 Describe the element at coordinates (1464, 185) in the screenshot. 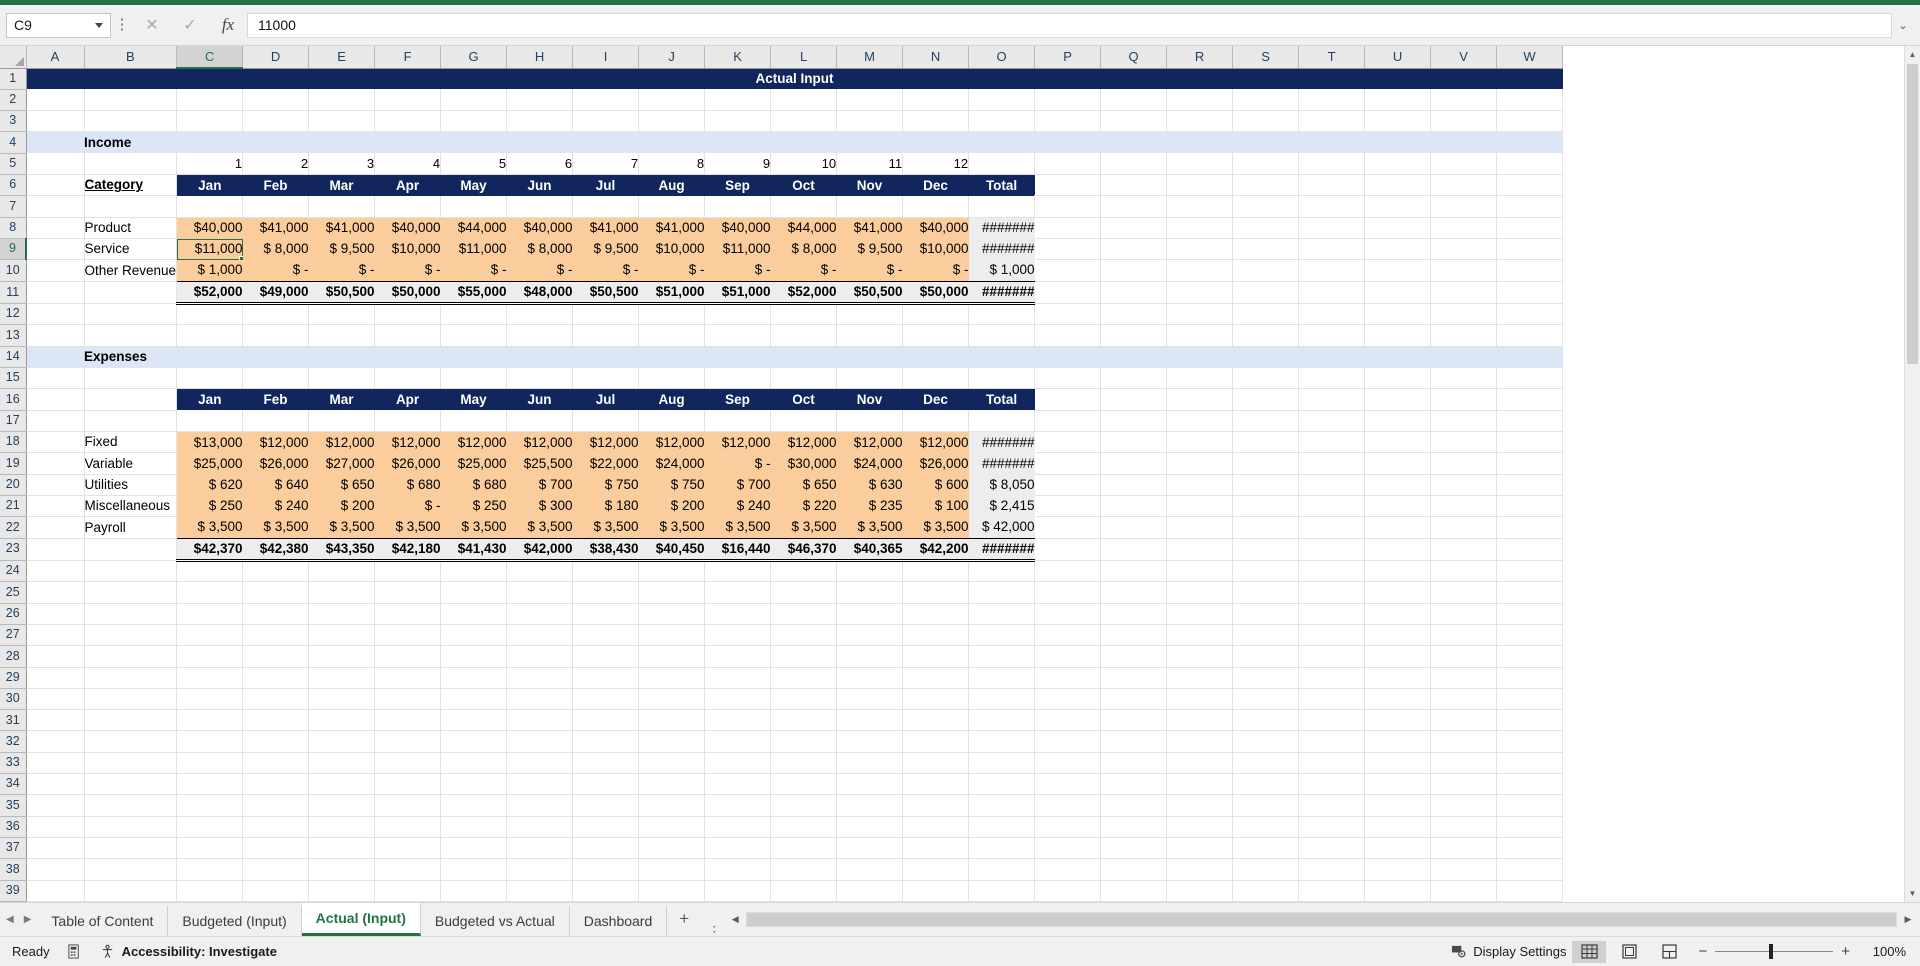

I see `cell-V6` at that location.